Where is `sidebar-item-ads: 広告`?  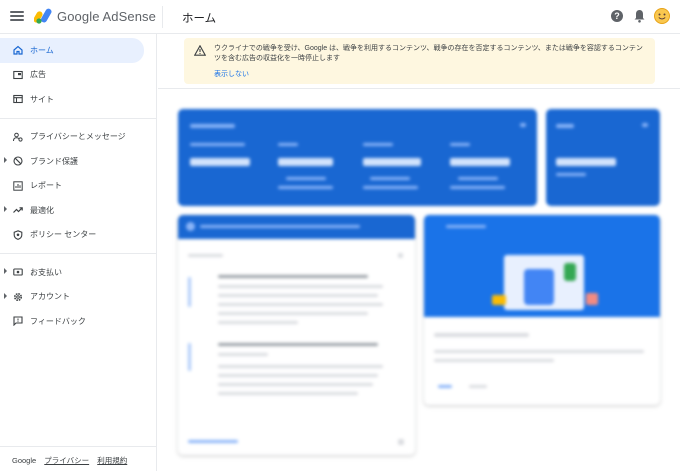
sidebar-item-ads: 広告 is located at coordinates (78, 75).